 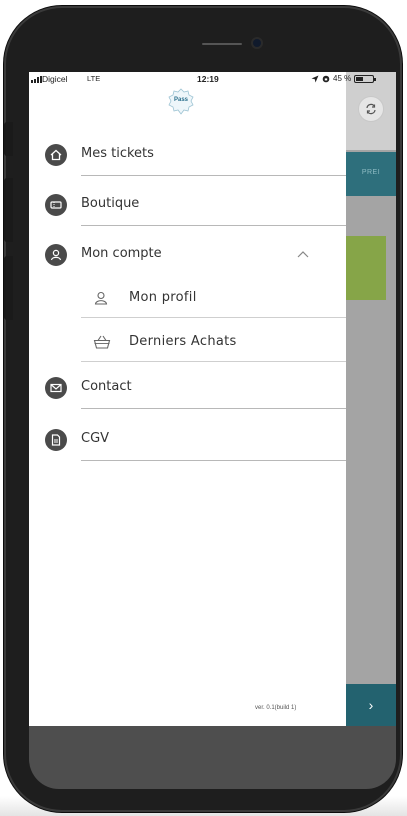 I want to click on logo-text: Pass, so click(x=180, y=100).